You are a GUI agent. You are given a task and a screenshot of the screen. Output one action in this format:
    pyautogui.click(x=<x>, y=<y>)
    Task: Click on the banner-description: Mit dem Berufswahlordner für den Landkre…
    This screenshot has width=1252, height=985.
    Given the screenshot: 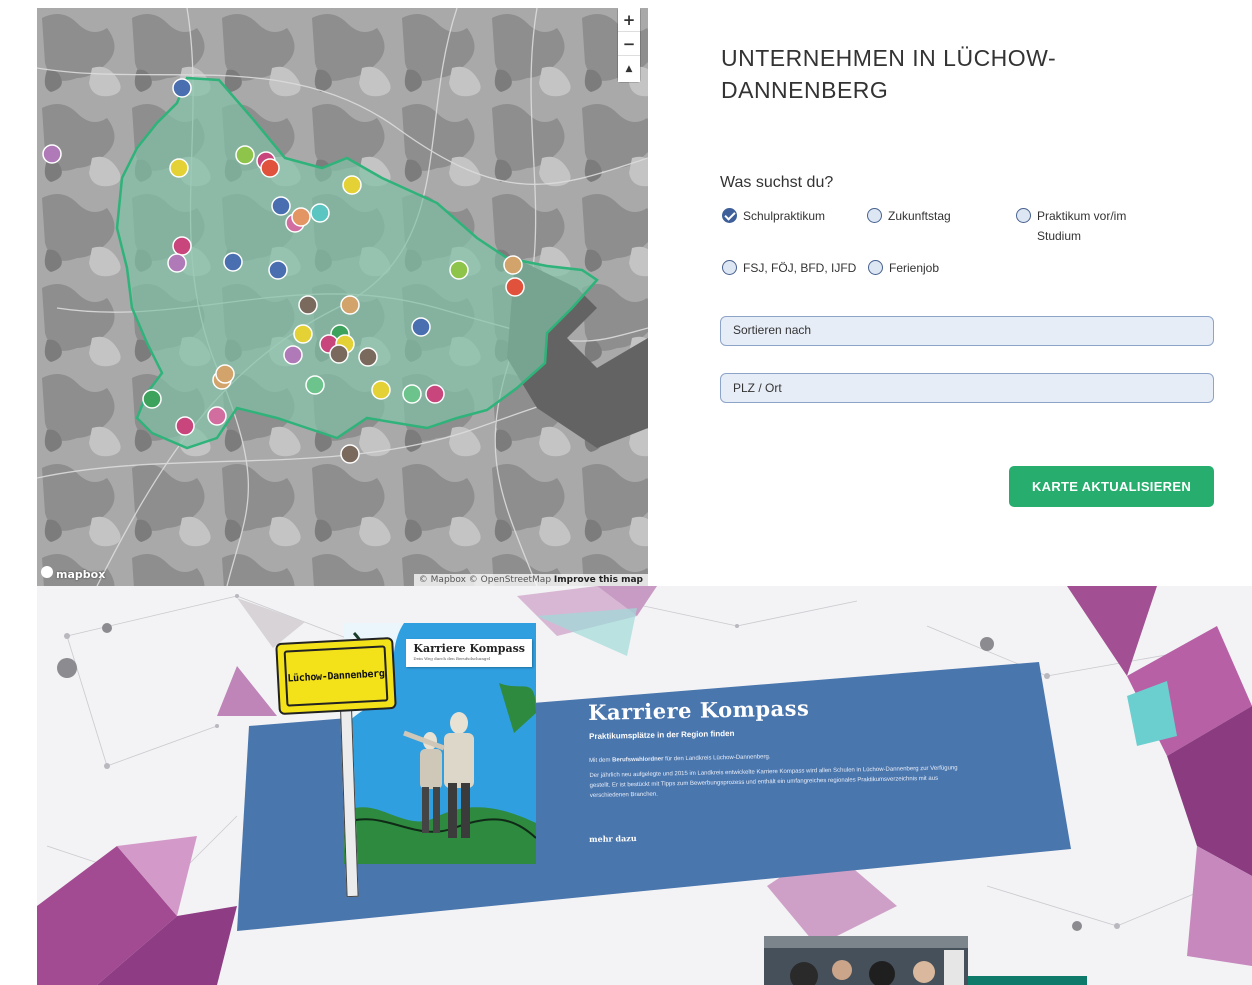 What is the action you would take?
    pyautogui.click(x=779, y=777)
    